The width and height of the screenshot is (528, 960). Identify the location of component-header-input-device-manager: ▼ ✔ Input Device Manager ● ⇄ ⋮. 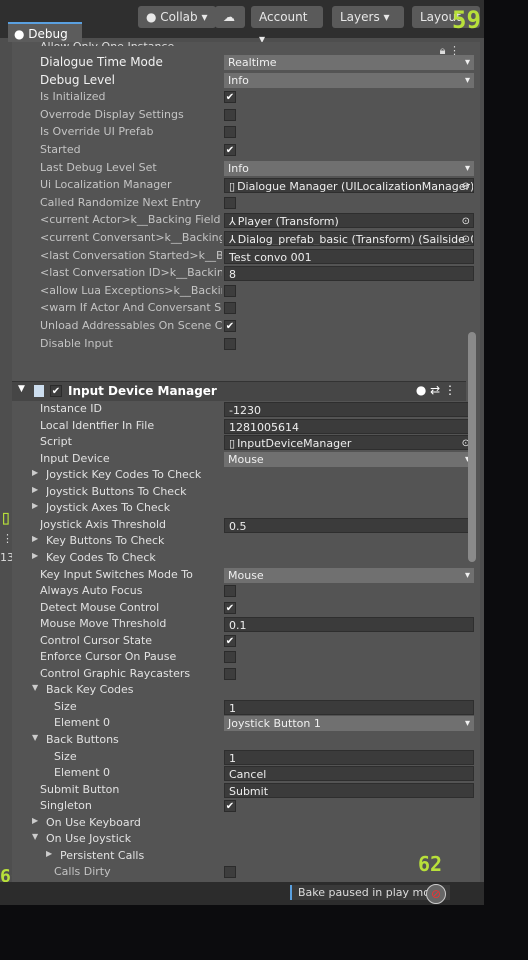
(239, 391).